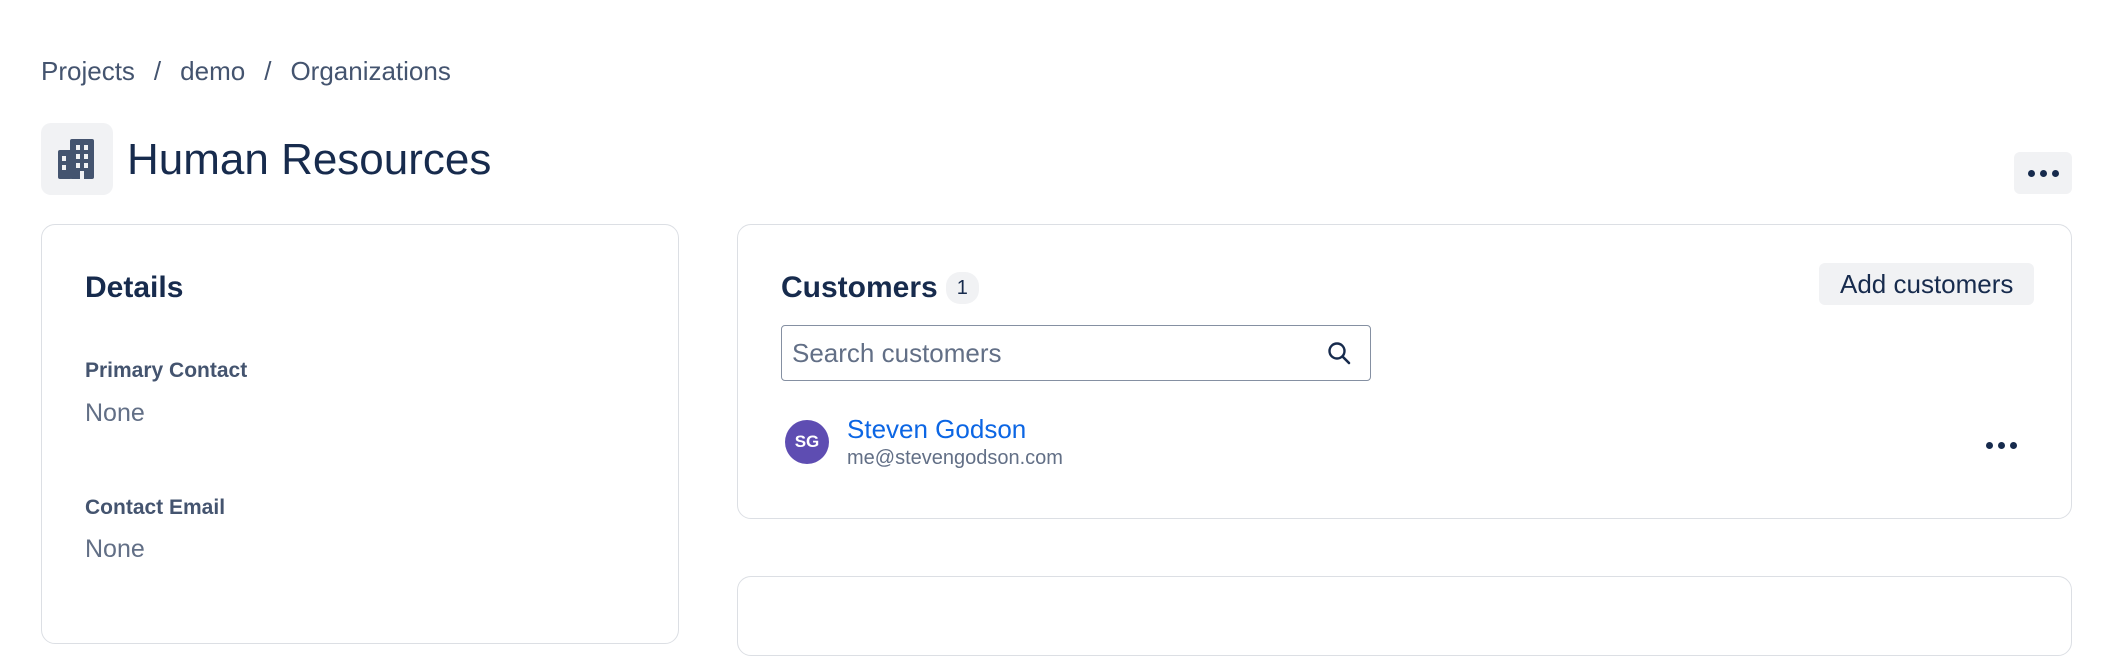 This screenshot has width=2126, height=656. I want to click on primary-contact-value: None, so click(115, 413).